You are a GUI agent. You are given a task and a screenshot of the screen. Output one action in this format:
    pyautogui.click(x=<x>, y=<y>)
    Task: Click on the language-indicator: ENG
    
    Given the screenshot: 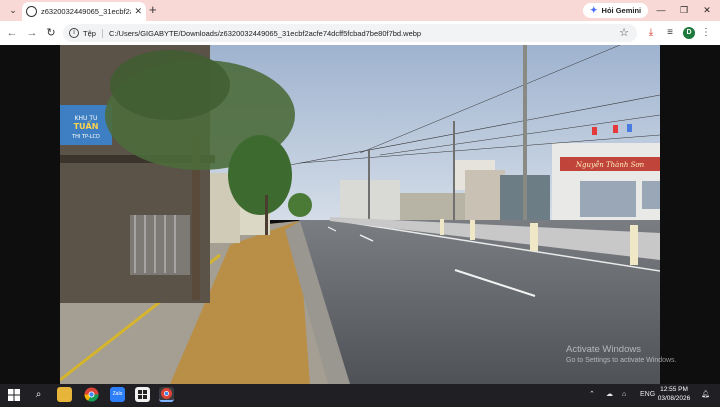 What is the action you would take?
    pyautogui.click(x=647, y=394)
    